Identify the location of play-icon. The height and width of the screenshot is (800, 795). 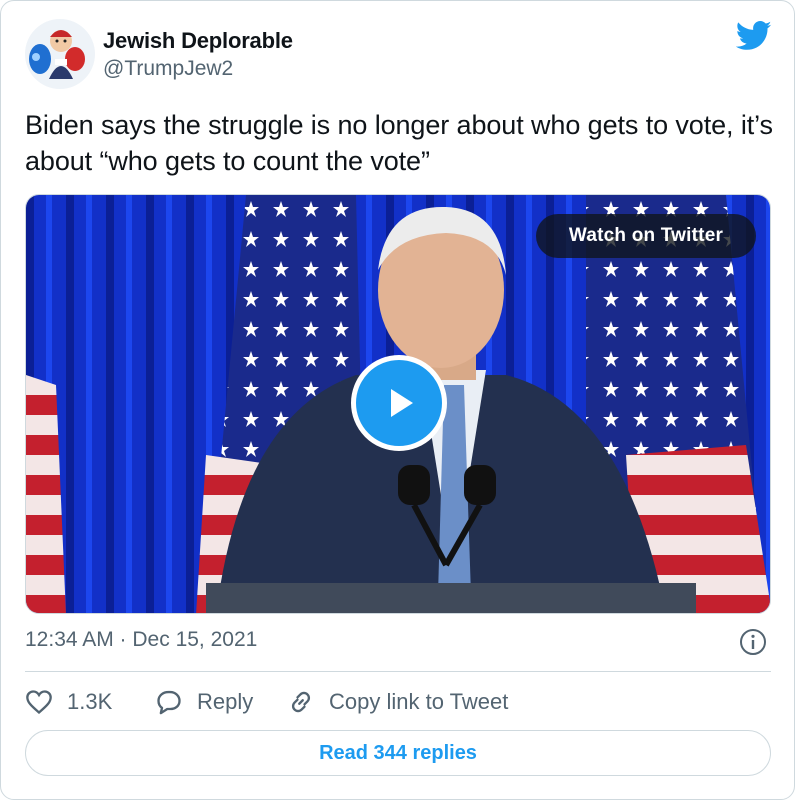
(402, 403).